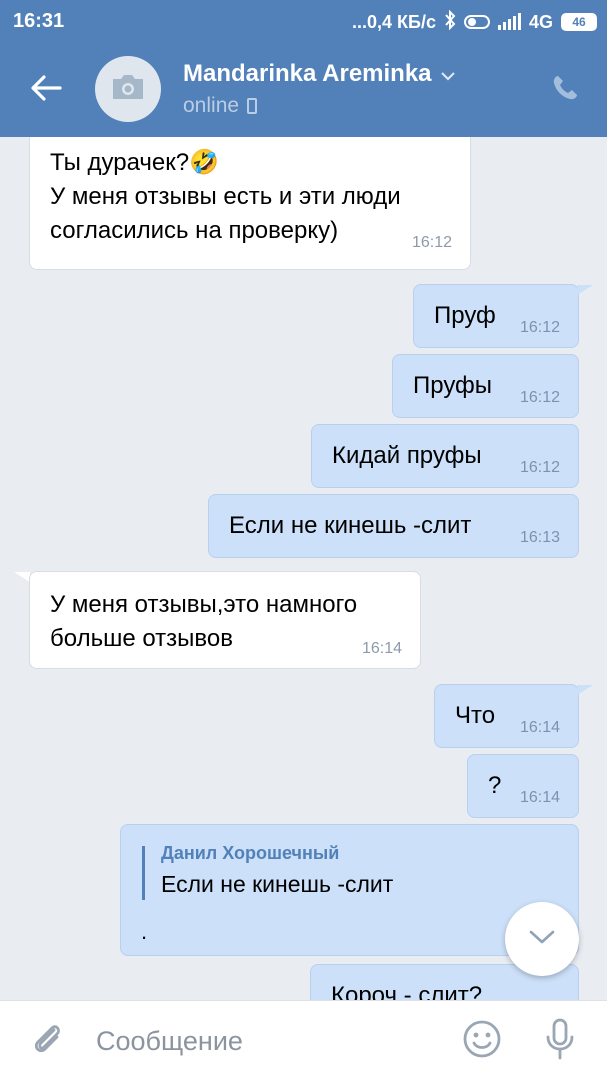  What do you see at coordinates (495, 785) in the screenshot?
I see `message-text: ?` at bounding box center [495, 785].